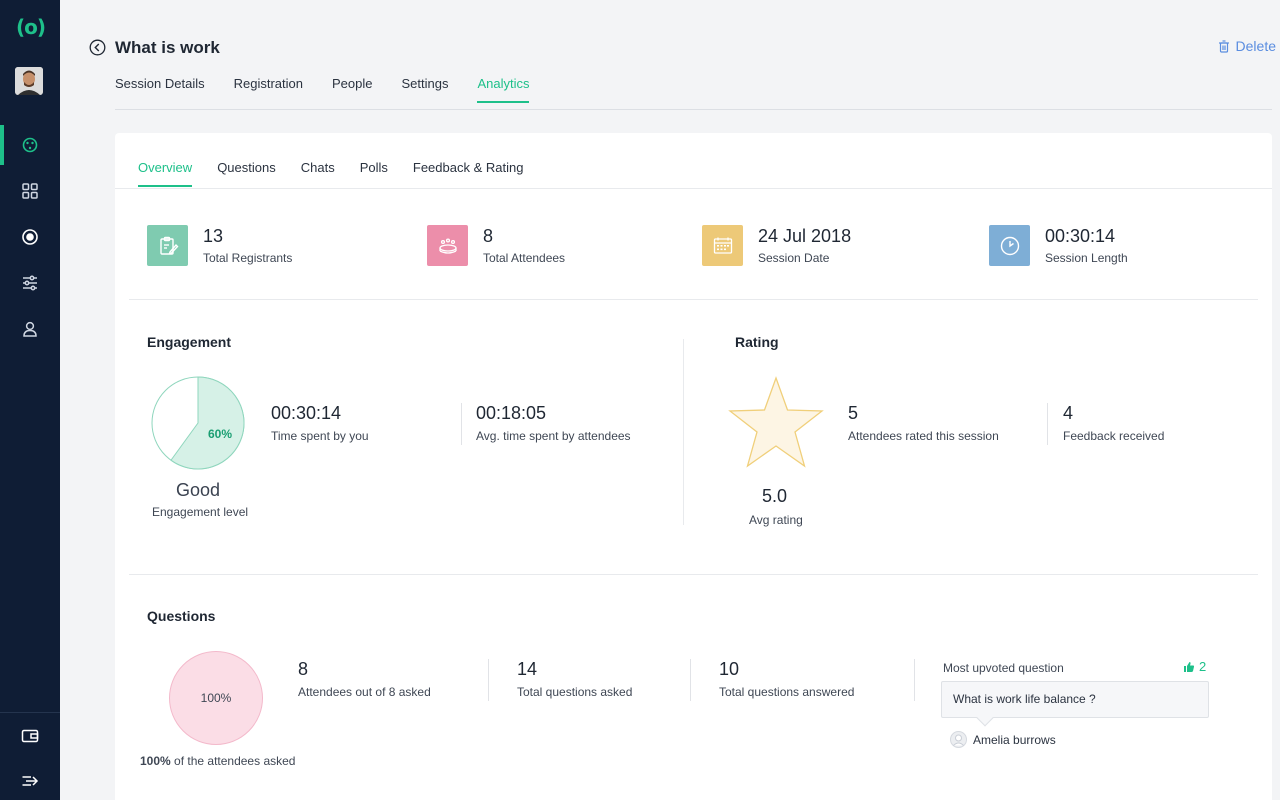 The image size is (1280, 800). I want to click on total-asked-label: Total questions asked, so click(575, 692).